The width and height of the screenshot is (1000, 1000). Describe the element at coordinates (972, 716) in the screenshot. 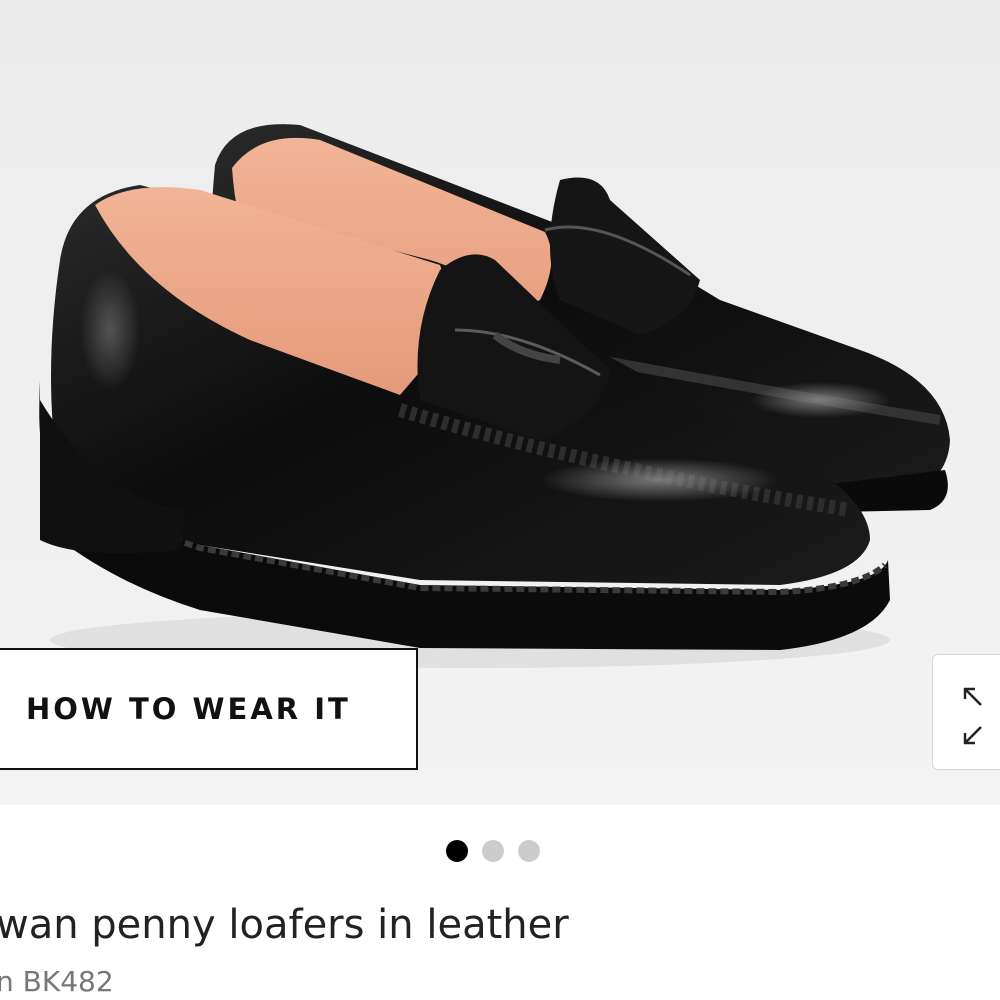

I see `expand-arrows-icon` at that location.